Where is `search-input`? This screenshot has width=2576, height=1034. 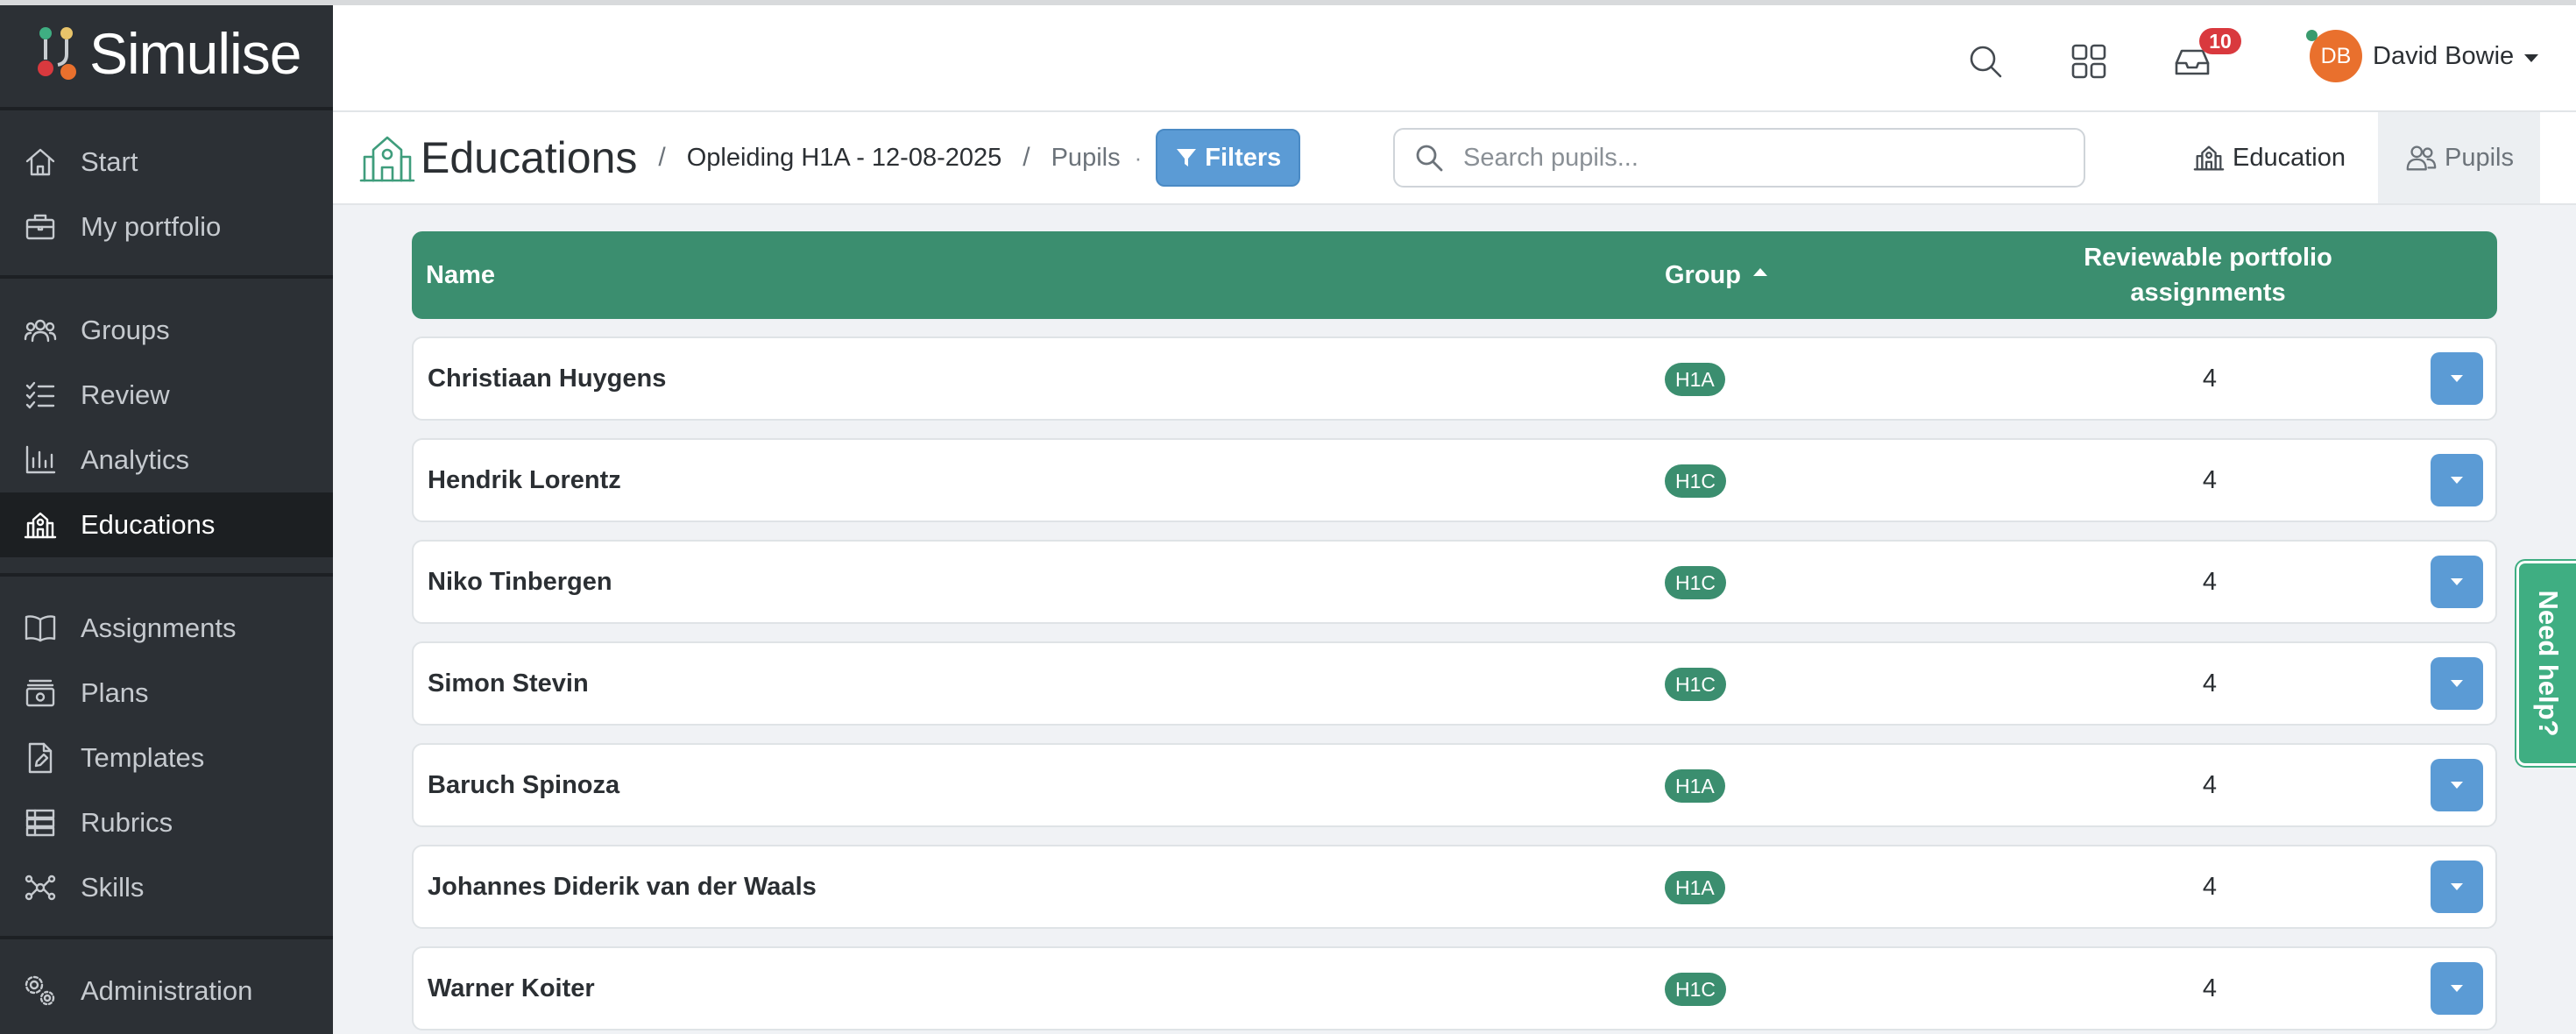
search-input is located at coordinates (1761, 158).